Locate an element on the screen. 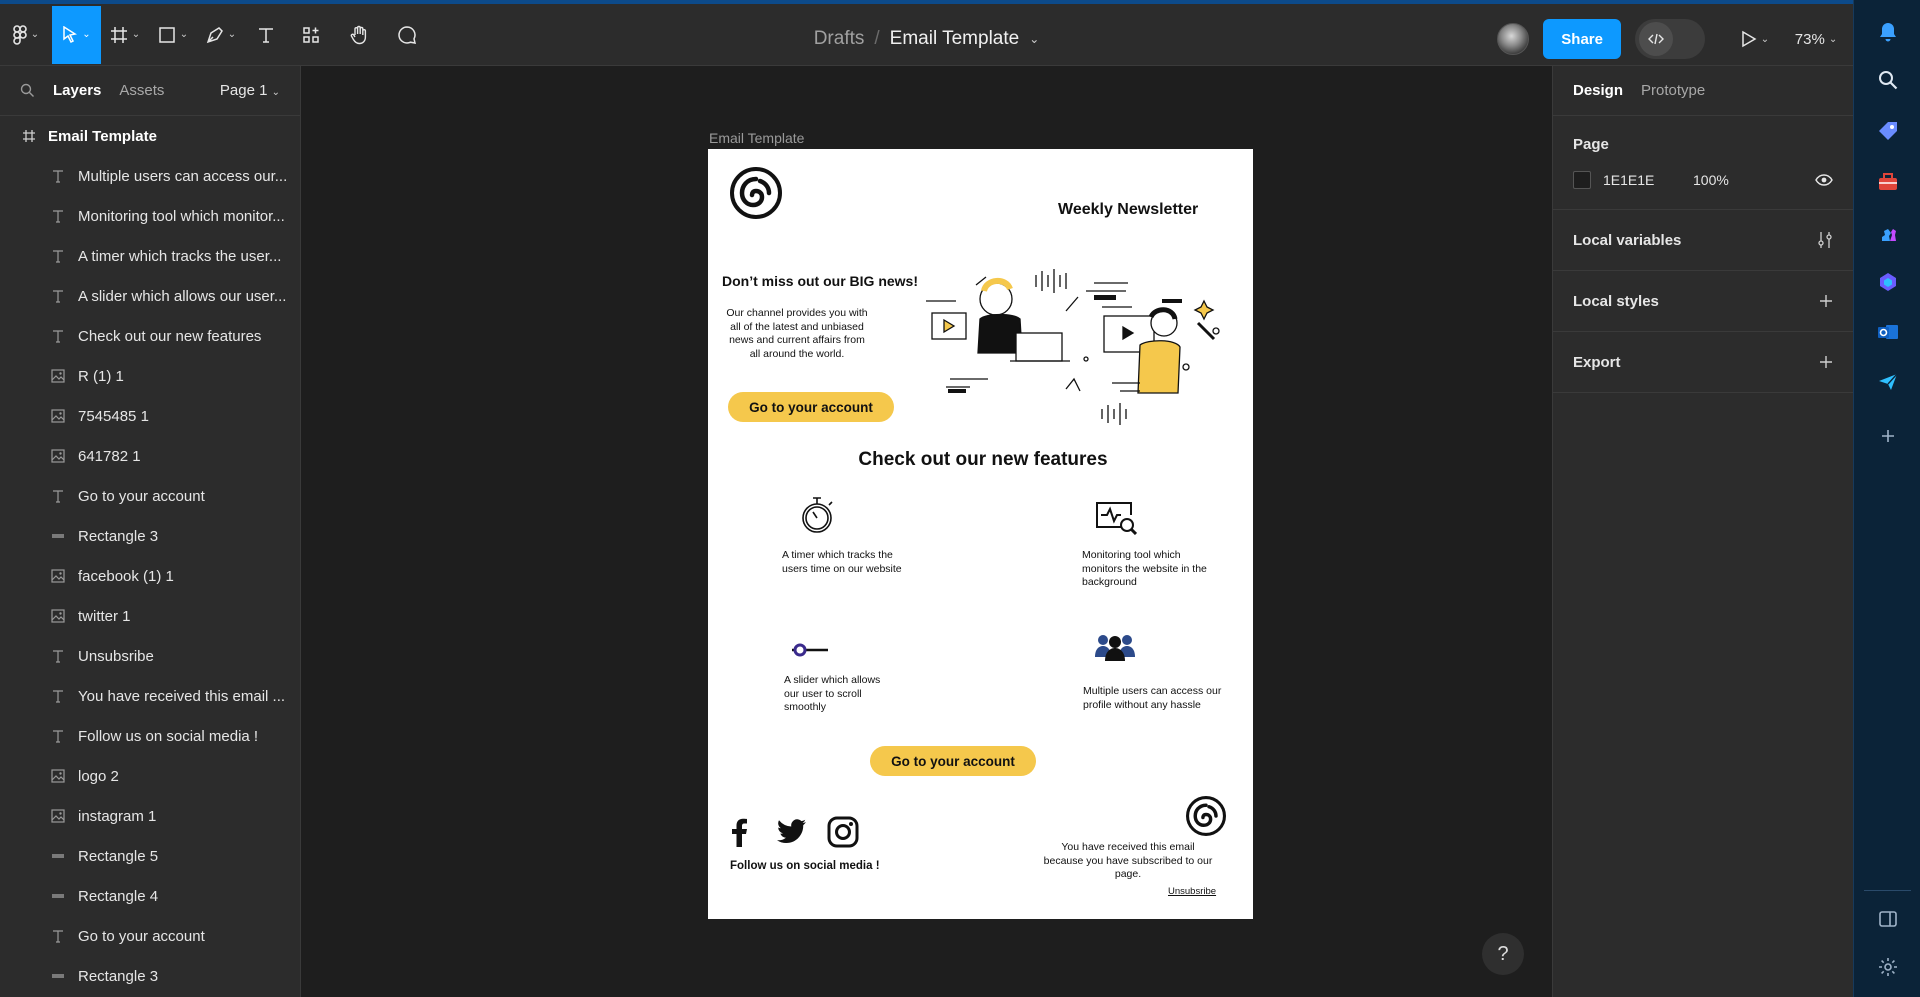  export-title: Export is located at coordinates (1597, 362).